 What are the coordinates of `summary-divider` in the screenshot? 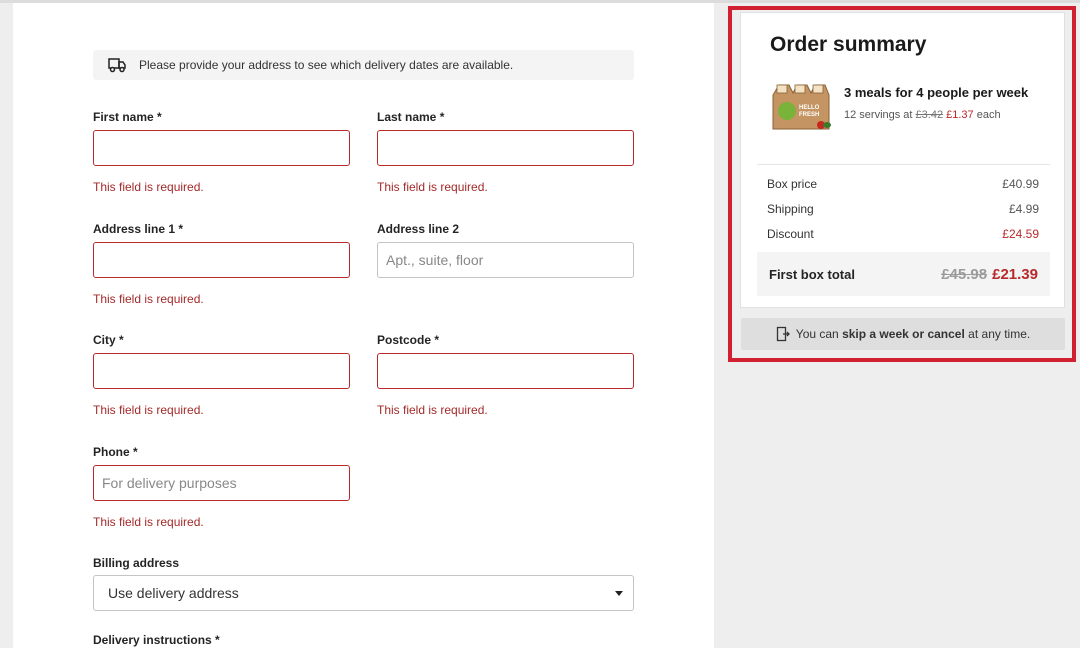 It's located at (903, 164).